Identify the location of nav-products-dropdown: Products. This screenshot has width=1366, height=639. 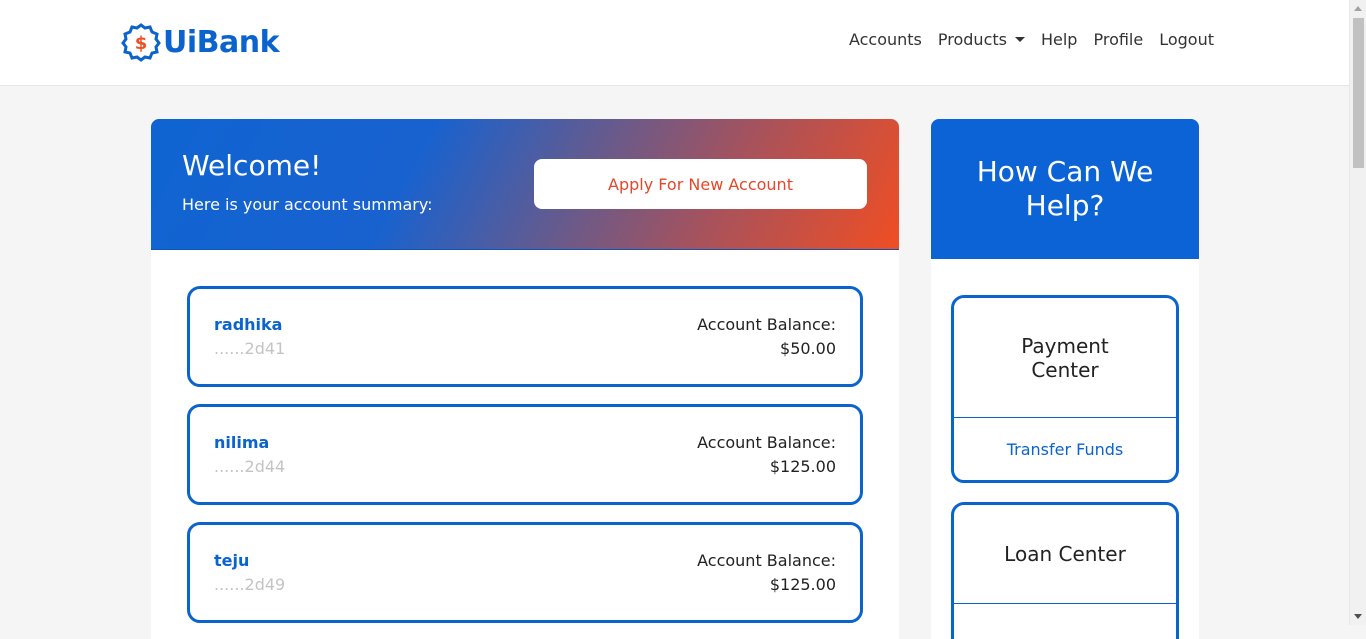
(981, 39).